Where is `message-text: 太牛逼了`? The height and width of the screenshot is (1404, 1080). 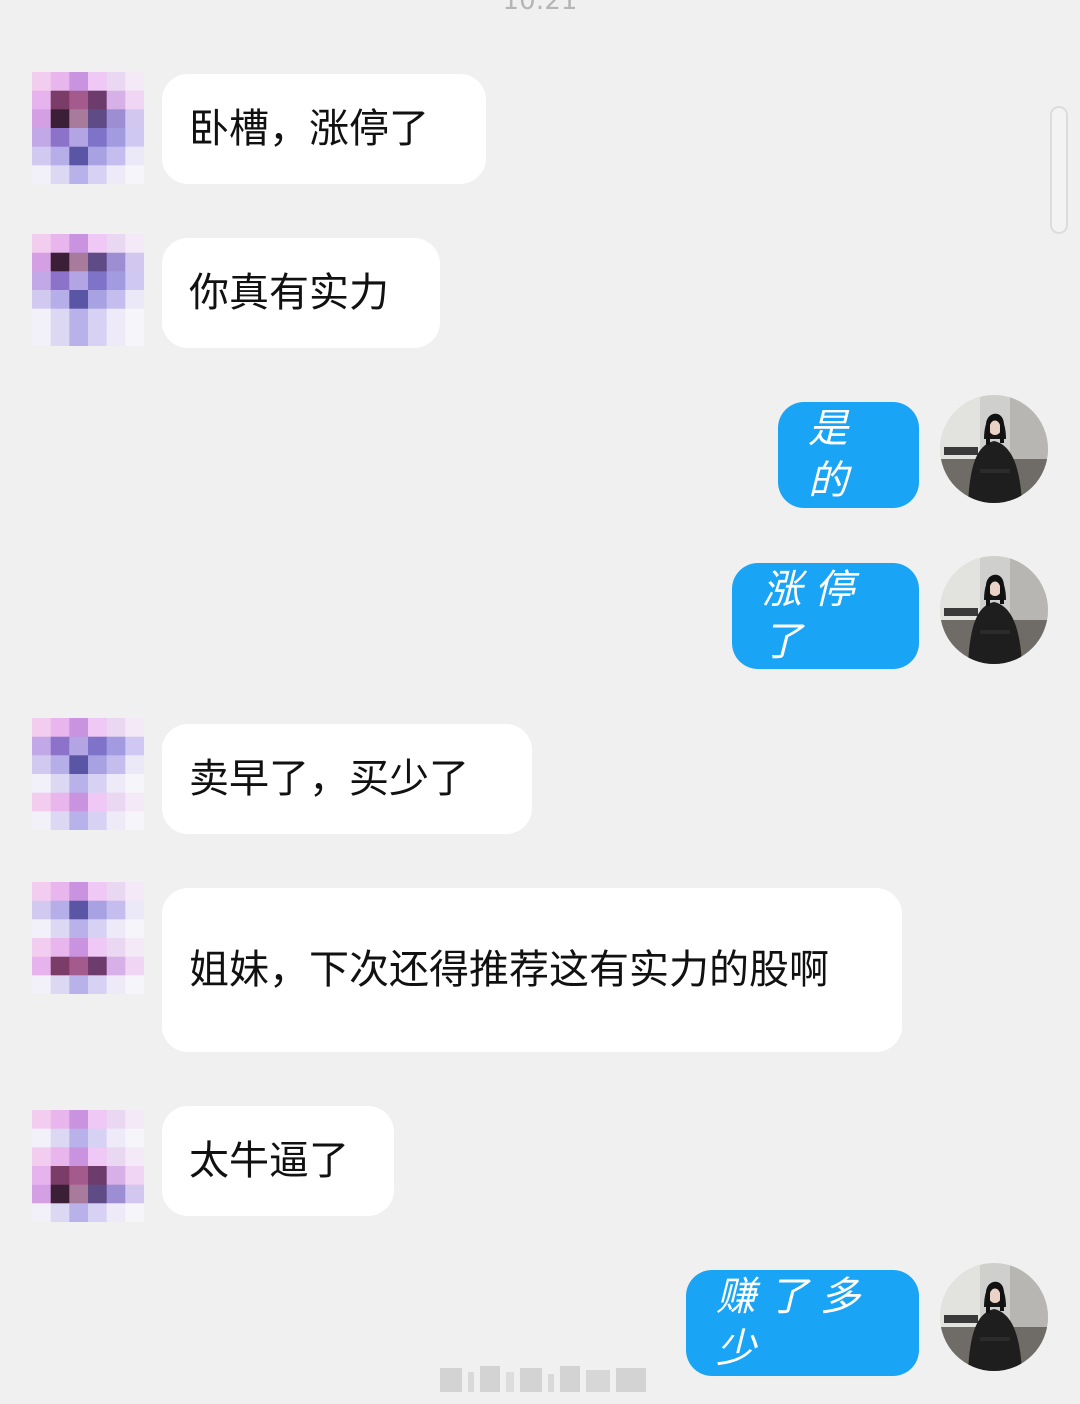 message-text: 太牛逼了 is located at coordinates (269, 1161).